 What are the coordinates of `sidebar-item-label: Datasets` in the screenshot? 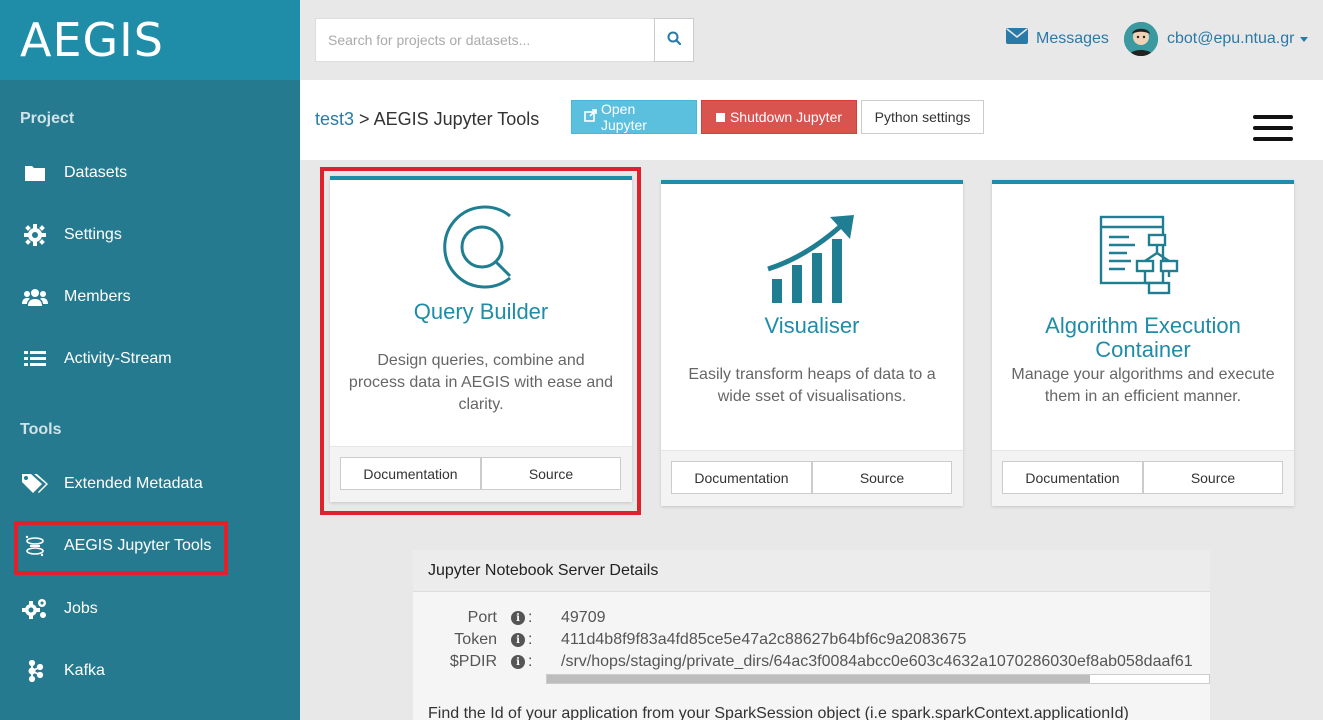 It's located at (96, 172).